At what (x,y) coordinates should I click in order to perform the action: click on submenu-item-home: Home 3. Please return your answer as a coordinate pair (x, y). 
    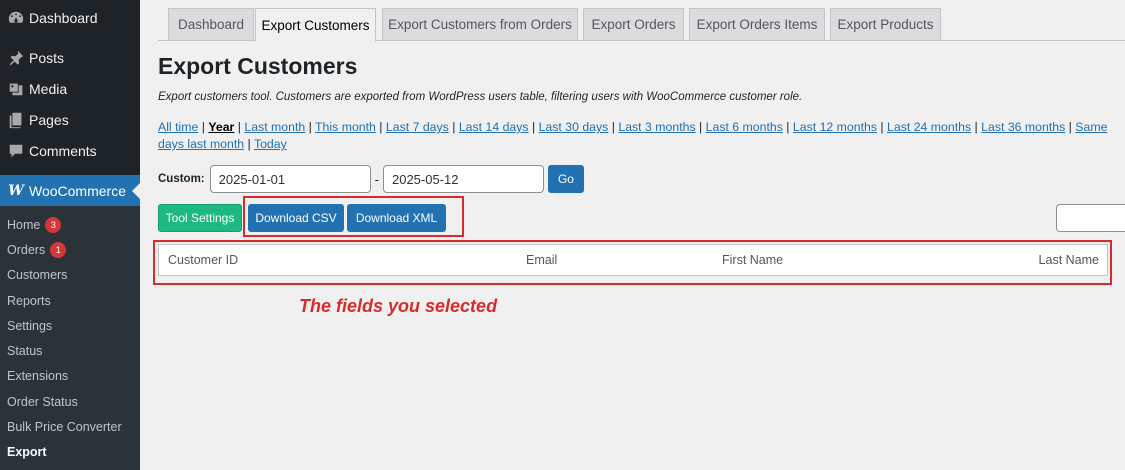
    Looking at the image, I should click on (70, 224).